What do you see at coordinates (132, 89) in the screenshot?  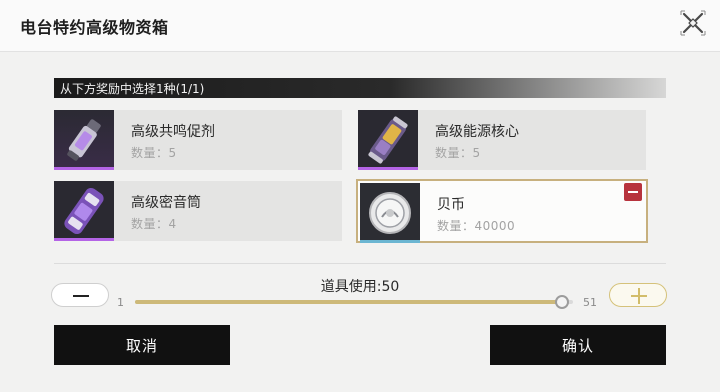 I see `selection-header-label: 从下方奖励中选择1种(1/1)` at bounding box center [132, 89].